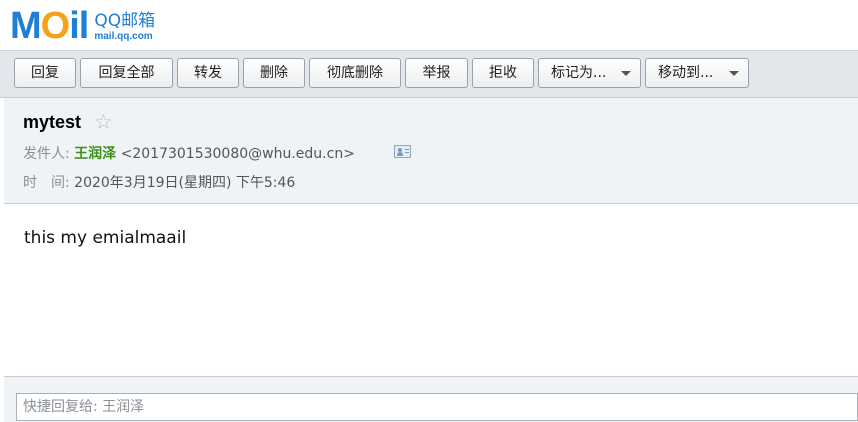  I want to click on sender-email: <2017301530080@whu.edu.cn>, so click(238, 154).